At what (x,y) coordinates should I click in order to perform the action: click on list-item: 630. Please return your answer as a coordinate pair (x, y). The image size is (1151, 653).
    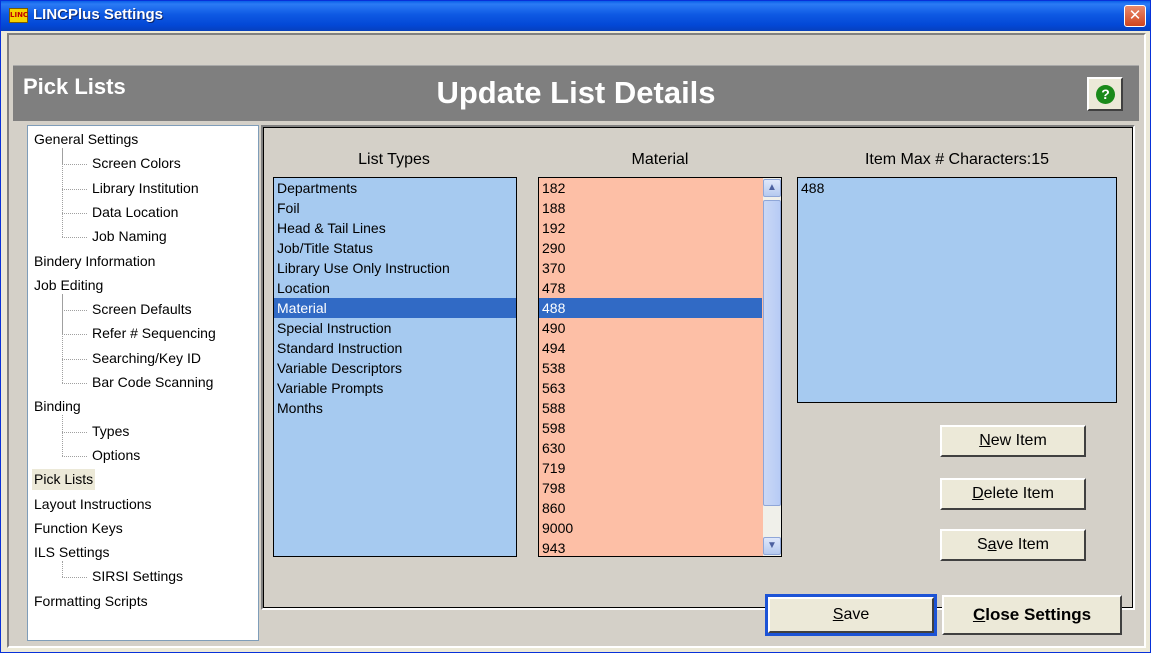
    Looking at the image, I should click on (650, 448).